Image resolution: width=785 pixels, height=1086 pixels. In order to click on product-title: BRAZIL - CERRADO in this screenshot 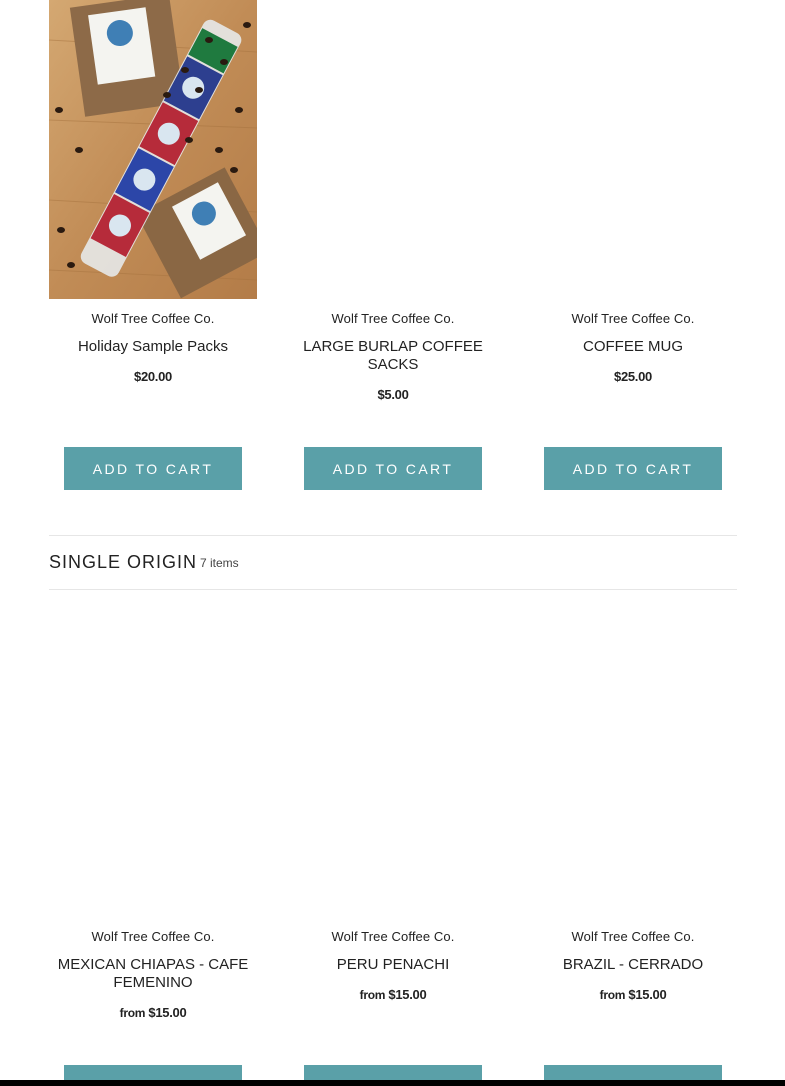, I will do `click(633, 965)`.